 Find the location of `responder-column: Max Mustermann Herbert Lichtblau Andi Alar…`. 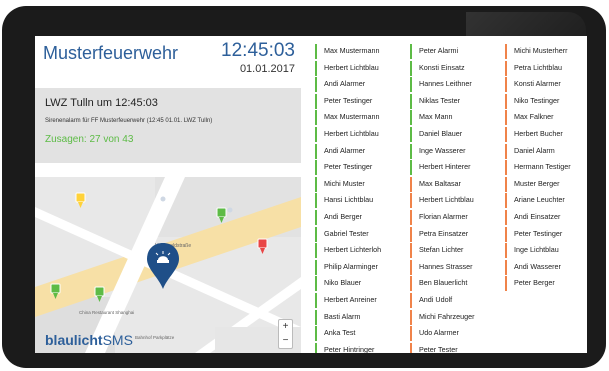

responder-column: Max Mustermann Herbert Lichtblau Andi Alar… is located at coordinates (361, 198).